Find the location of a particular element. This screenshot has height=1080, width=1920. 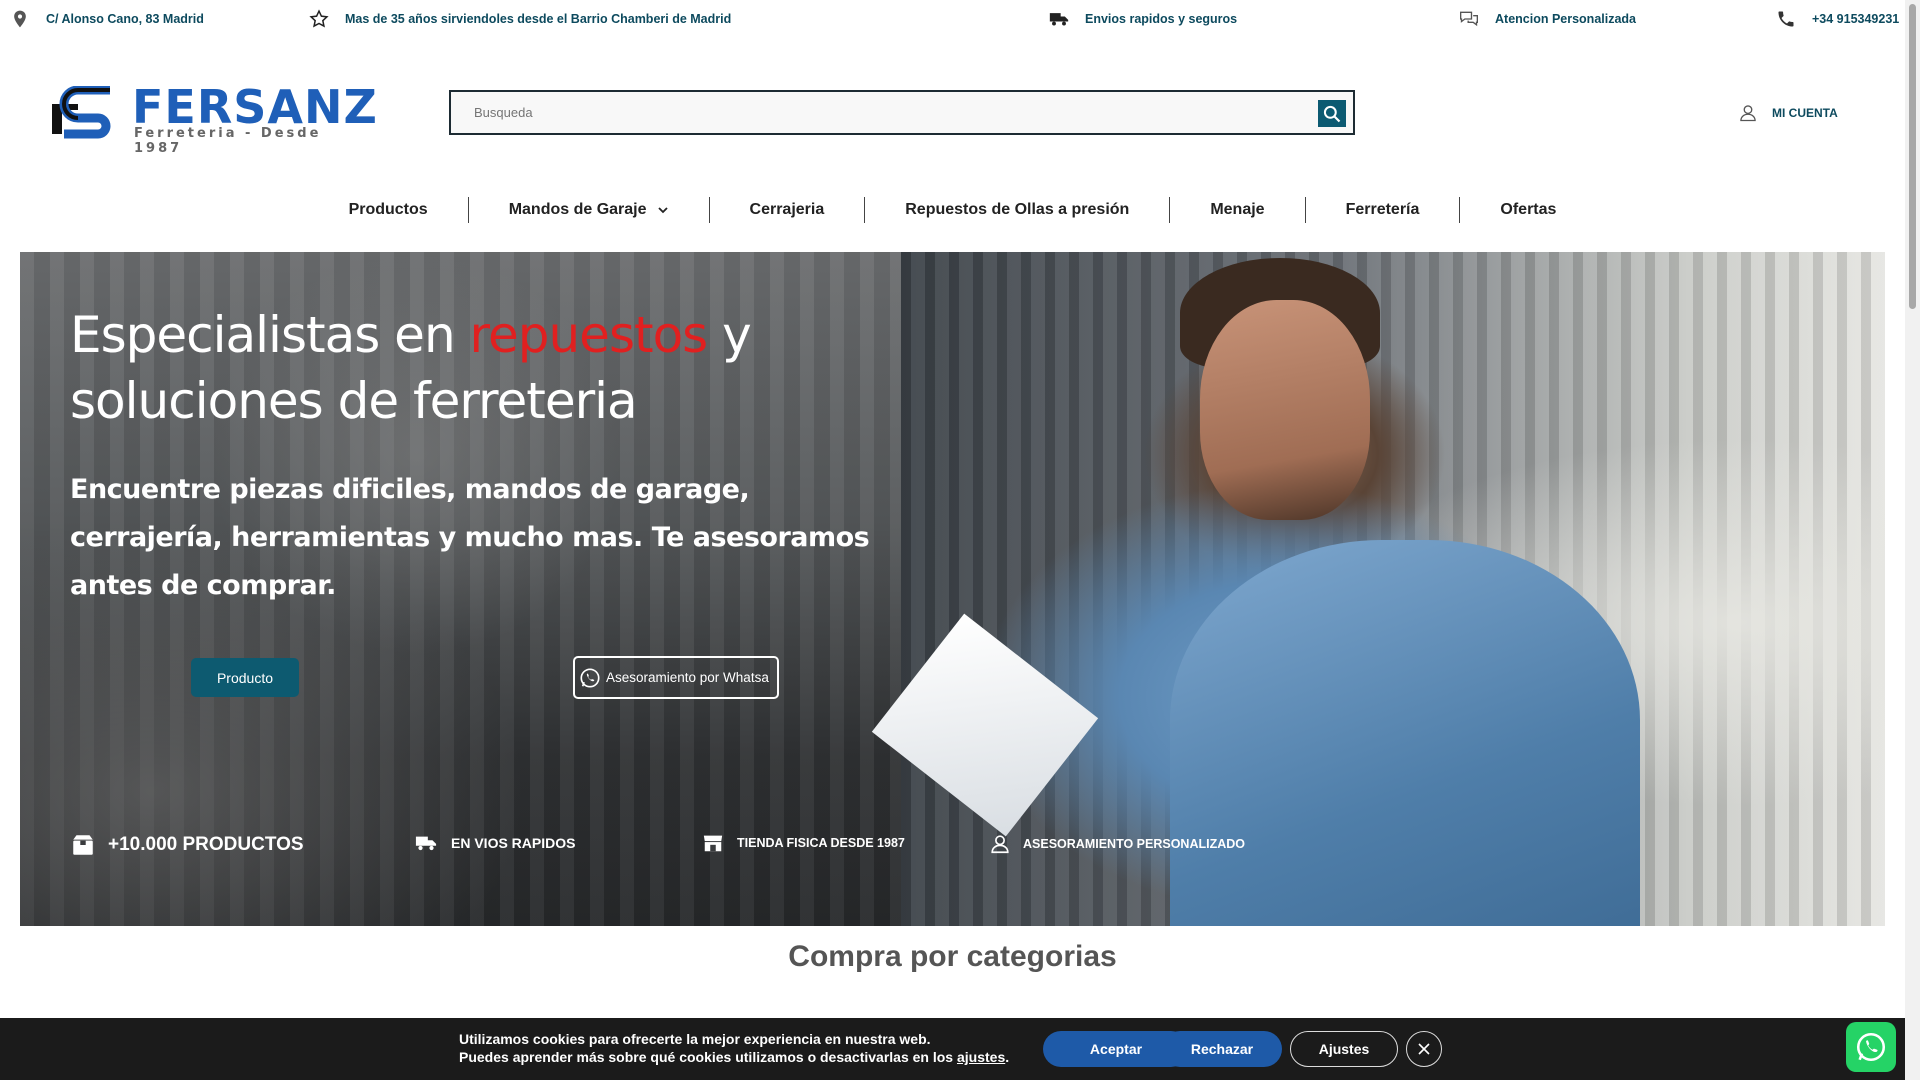

nav-label: Mandos de Garaje is located at coordinates (577, 209).